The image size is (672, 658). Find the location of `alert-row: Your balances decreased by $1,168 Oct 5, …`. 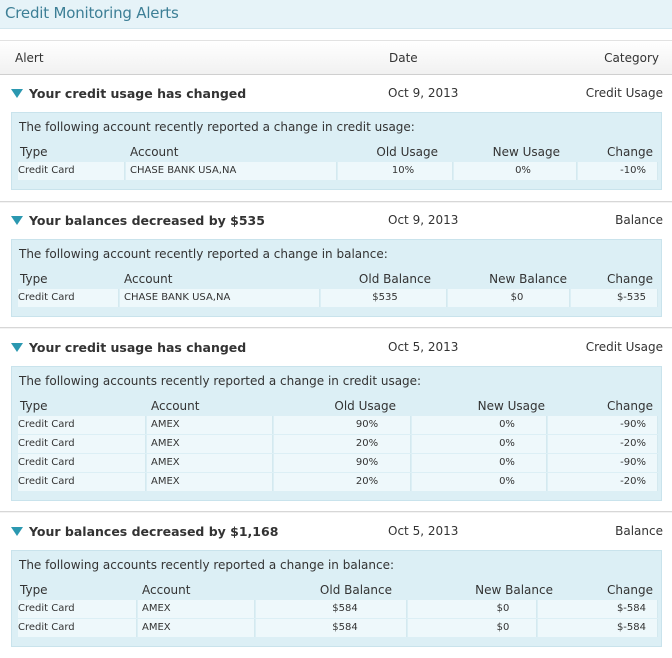

alert-row: Your balances decreased by $1,168 Oct 5, … is located at coordinates (336, 532).